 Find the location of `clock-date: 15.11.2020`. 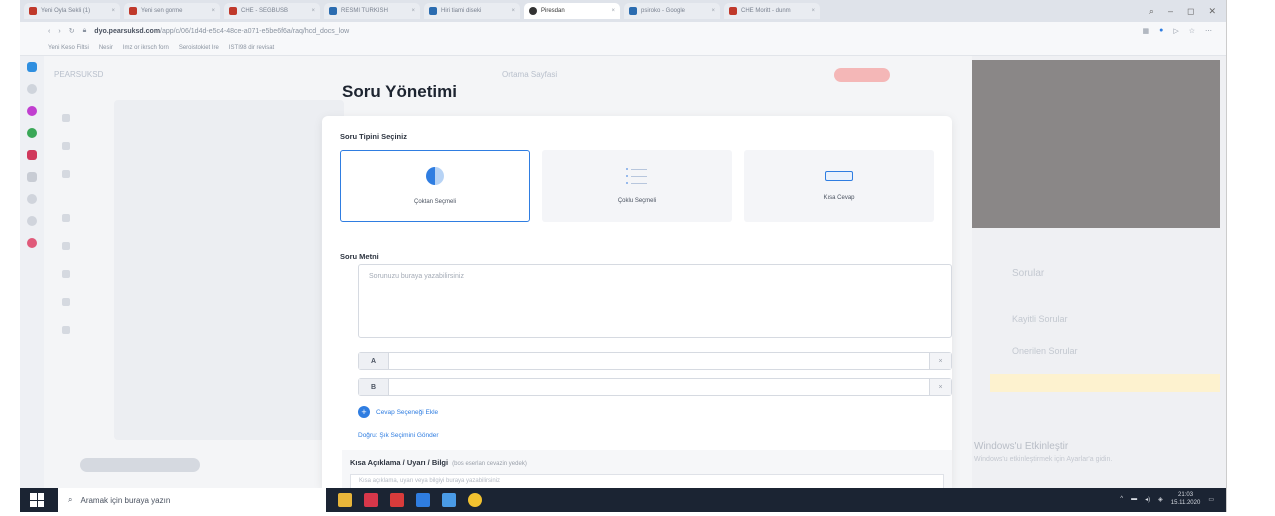

clock-date: 15.11.2020 is located at coordinates (1185, 503).